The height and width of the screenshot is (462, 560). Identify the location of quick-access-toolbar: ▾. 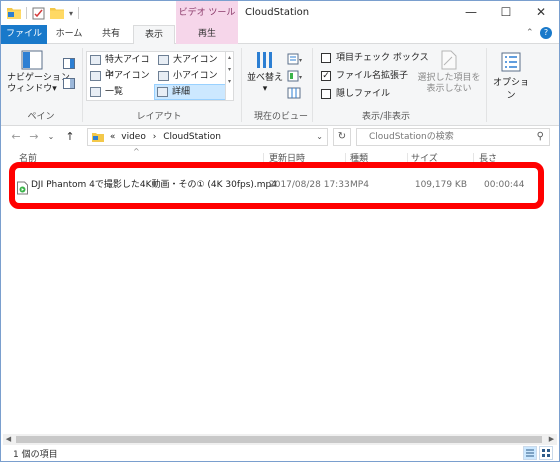
(45, 13).